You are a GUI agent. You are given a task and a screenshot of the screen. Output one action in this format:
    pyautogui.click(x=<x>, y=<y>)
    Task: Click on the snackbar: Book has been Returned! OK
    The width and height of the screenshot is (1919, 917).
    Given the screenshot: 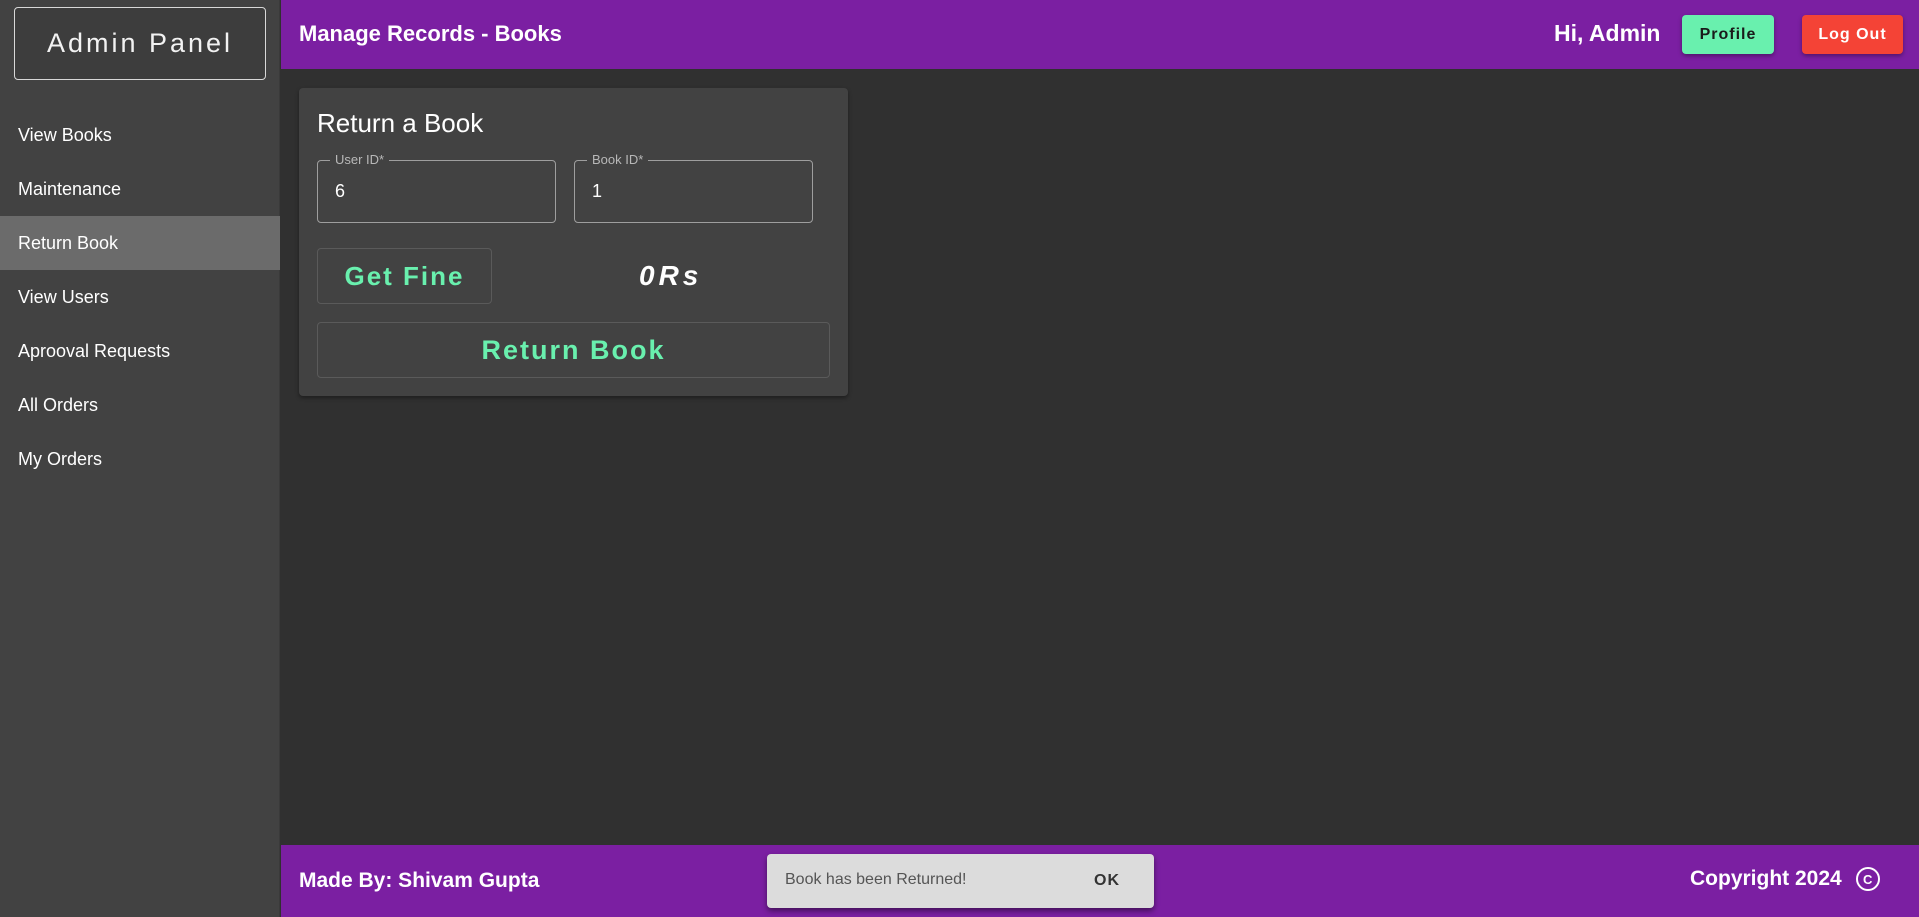 What is the action you would take?
    pyautogui.click(x=960, y=881)
    